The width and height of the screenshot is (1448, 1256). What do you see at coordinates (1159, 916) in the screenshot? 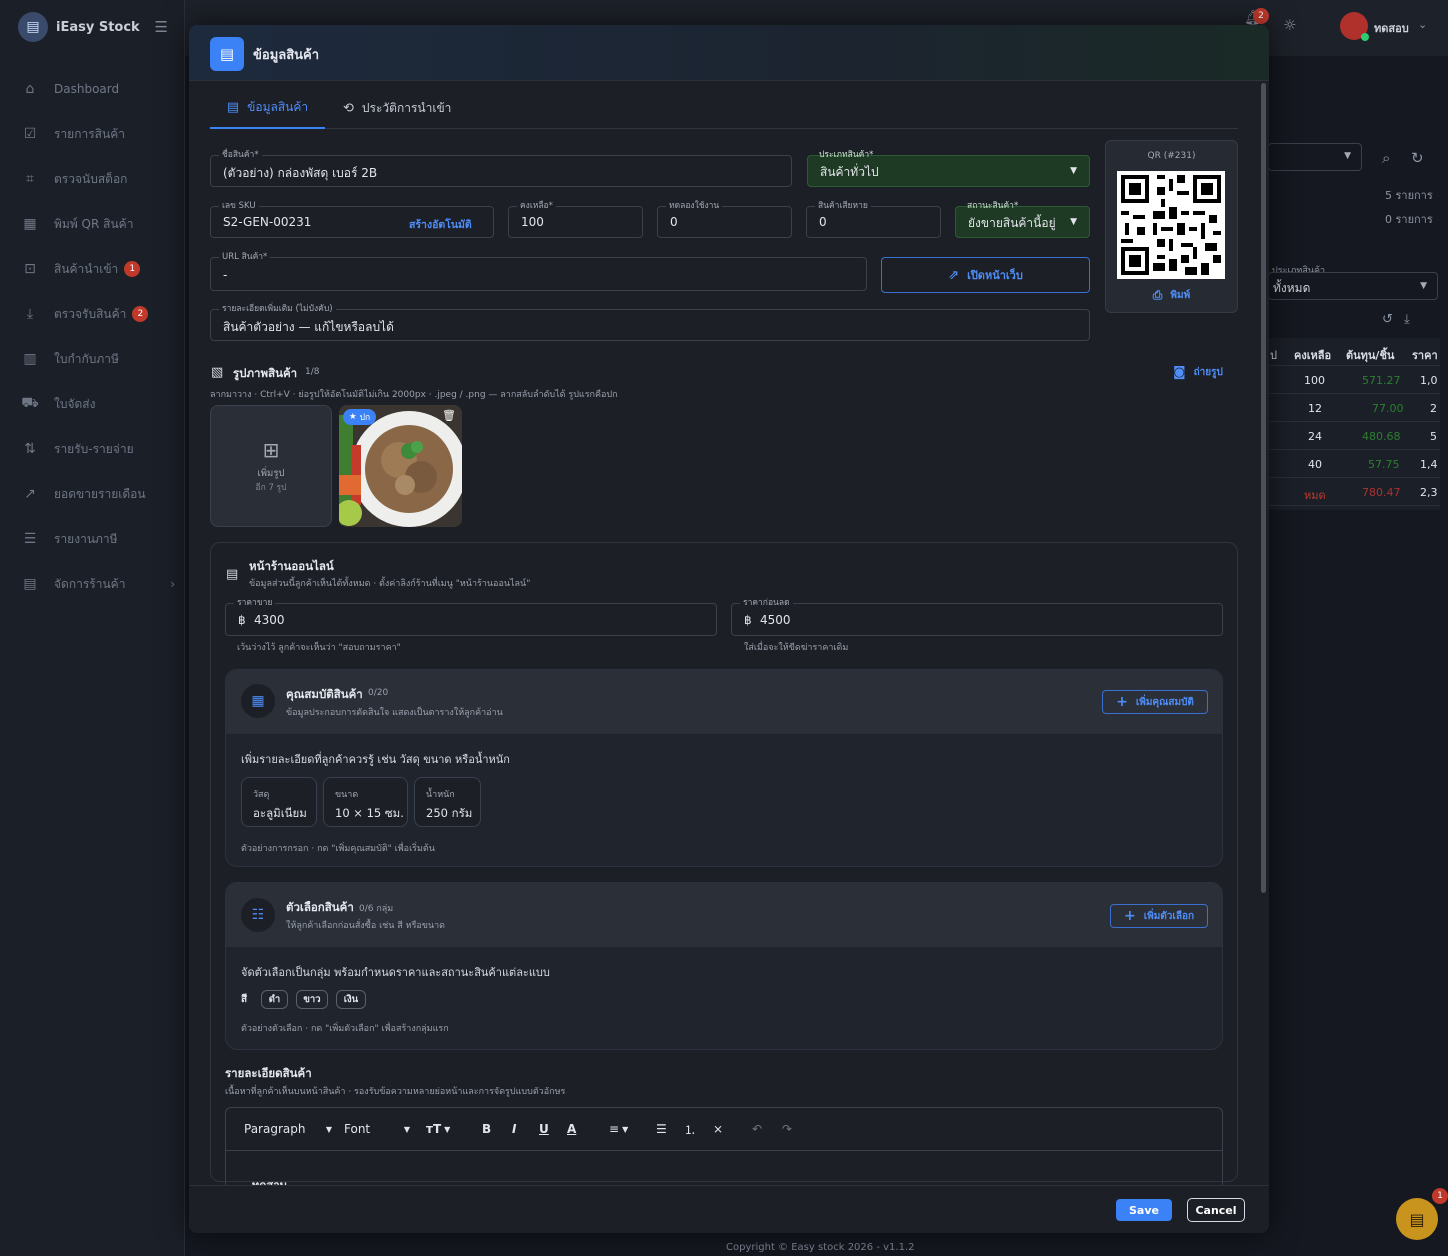
I see `add-option-button: + เพิ่มตัวเลือก` at bounding box center [1159, 916].